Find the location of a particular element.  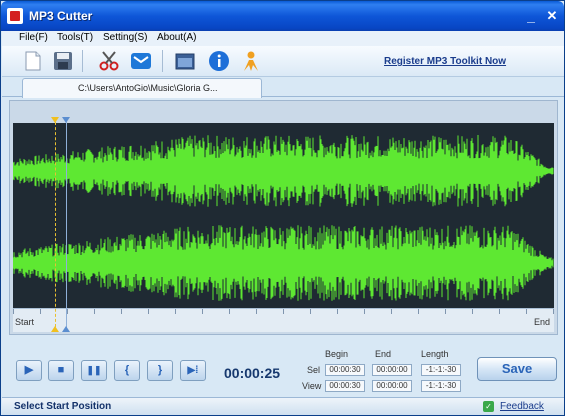

timeline-ruler: Start End is located at coordinates (283, 320).